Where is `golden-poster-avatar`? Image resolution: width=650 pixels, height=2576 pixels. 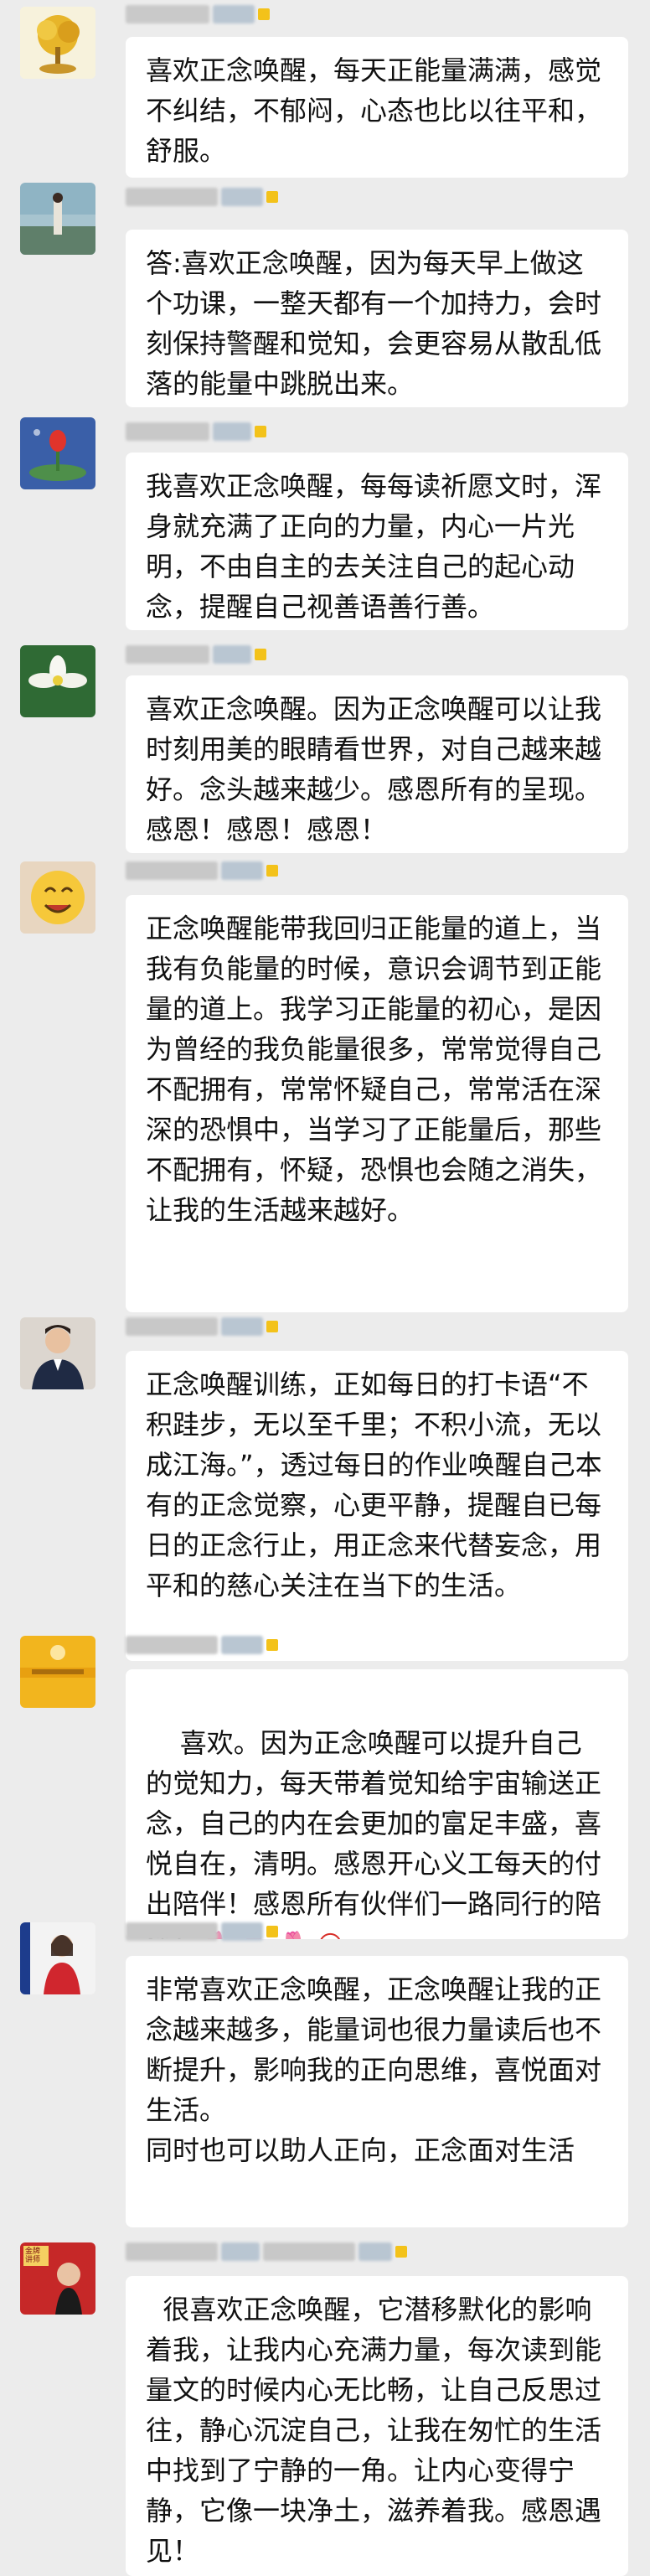
golden-poster-avatar is located at coordinates (57, 1672).